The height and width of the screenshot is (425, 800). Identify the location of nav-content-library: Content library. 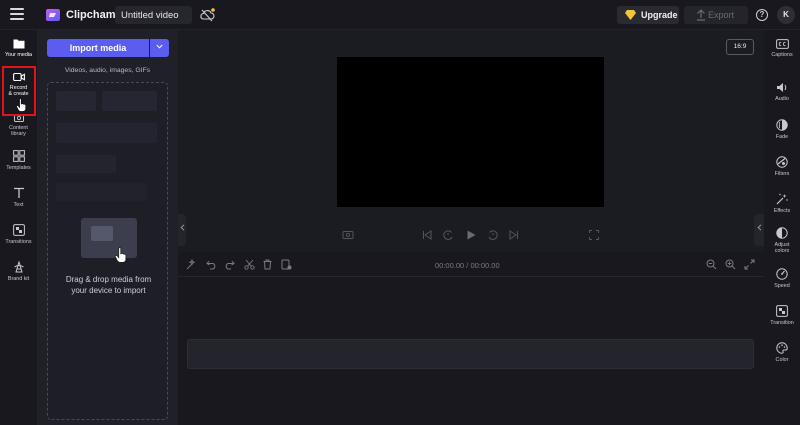
(18, 125).